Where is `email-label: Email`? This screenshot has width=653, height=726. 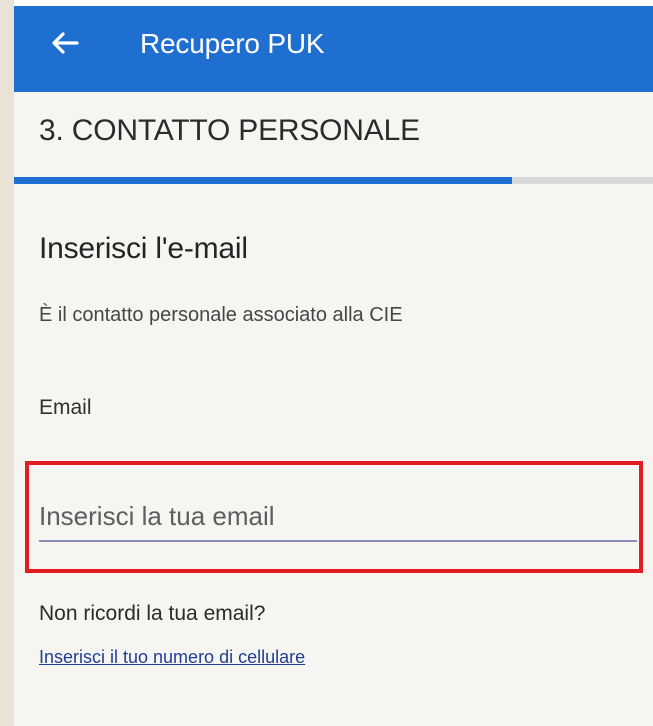 email-label: Email is located at coordinates (65, 407).